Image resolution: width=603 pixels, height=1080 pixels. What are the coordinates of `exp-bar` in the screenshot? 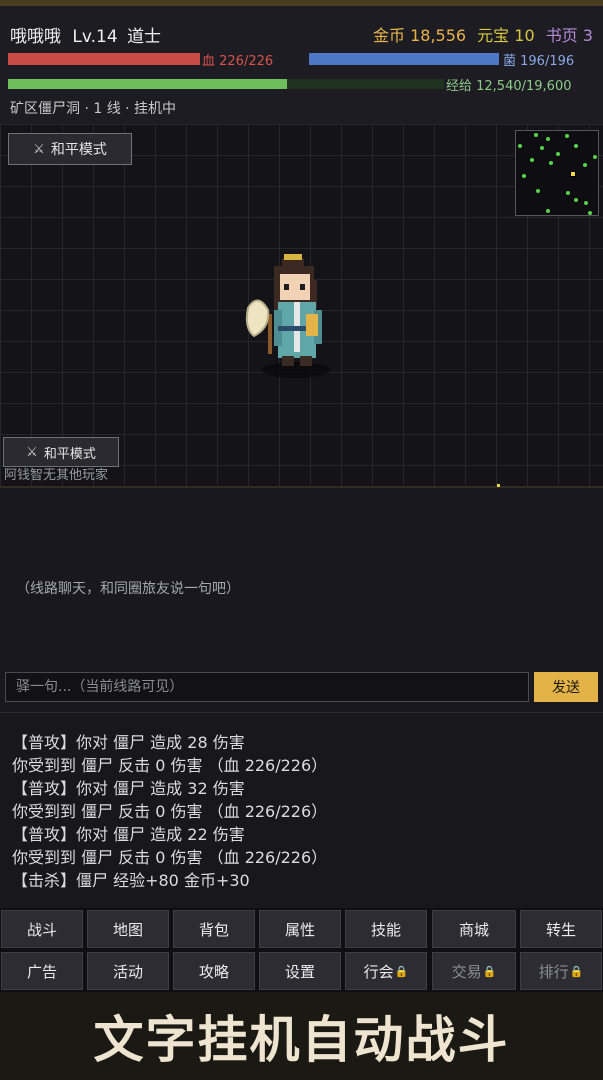 It's located at (226, 84).